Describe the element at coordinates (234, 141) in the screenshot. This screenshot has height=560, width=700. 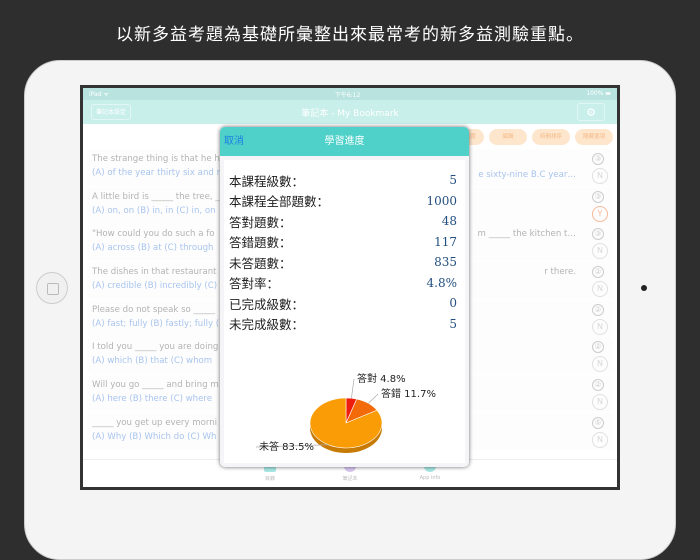
I see `cancel-button: 取消` at that location.